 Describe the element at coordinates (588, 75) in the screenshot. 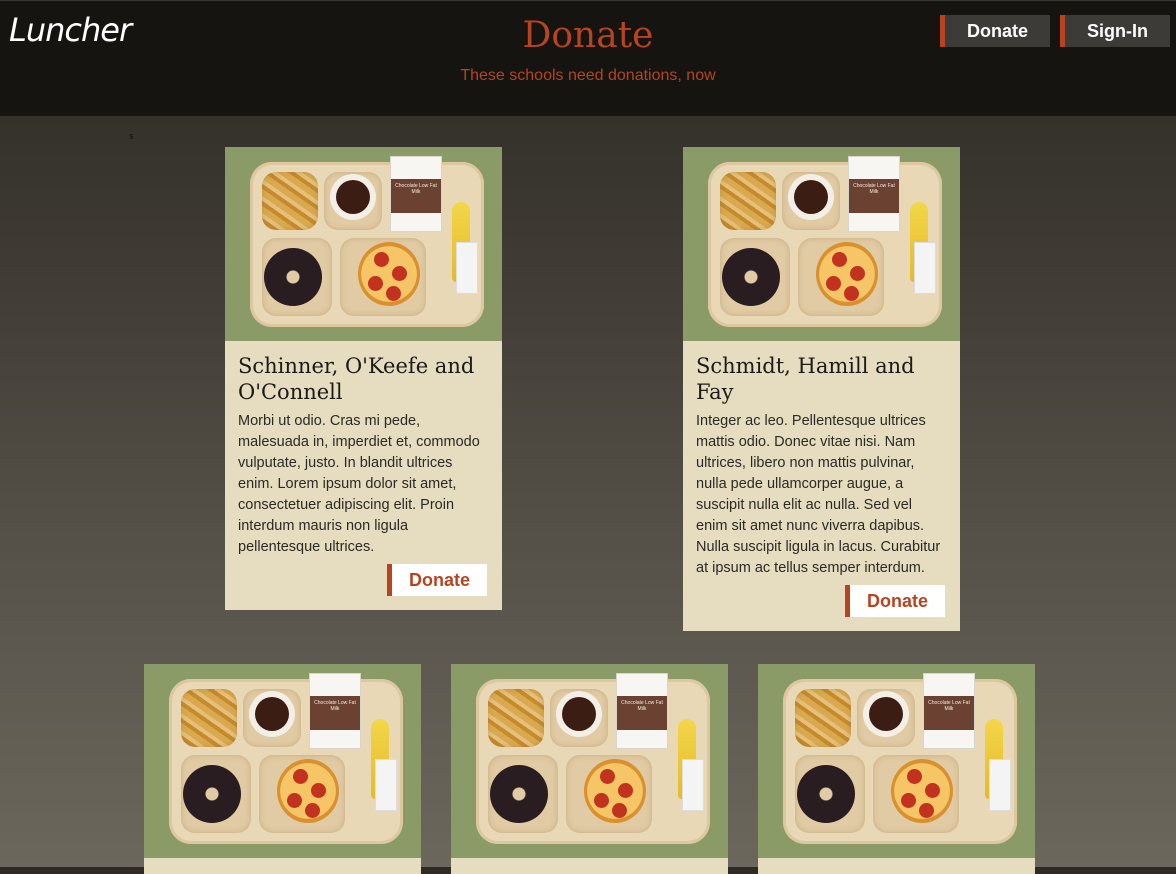

I see `page-subtitle: These schools need donations, now` at that location.